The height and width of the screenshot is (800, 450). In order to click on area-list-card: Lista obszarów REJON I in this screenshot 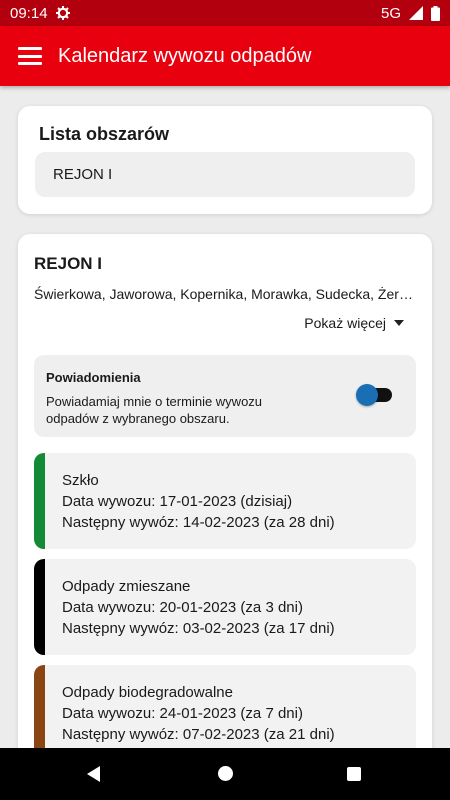, I will do `click(225, 160)`.